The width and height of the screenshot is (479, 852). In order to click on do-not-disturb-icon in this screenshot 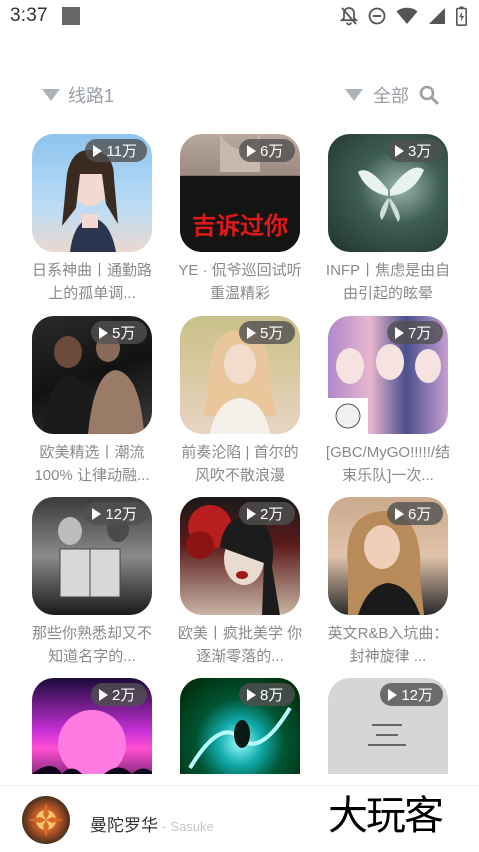, I will do `click(377, 16)`.